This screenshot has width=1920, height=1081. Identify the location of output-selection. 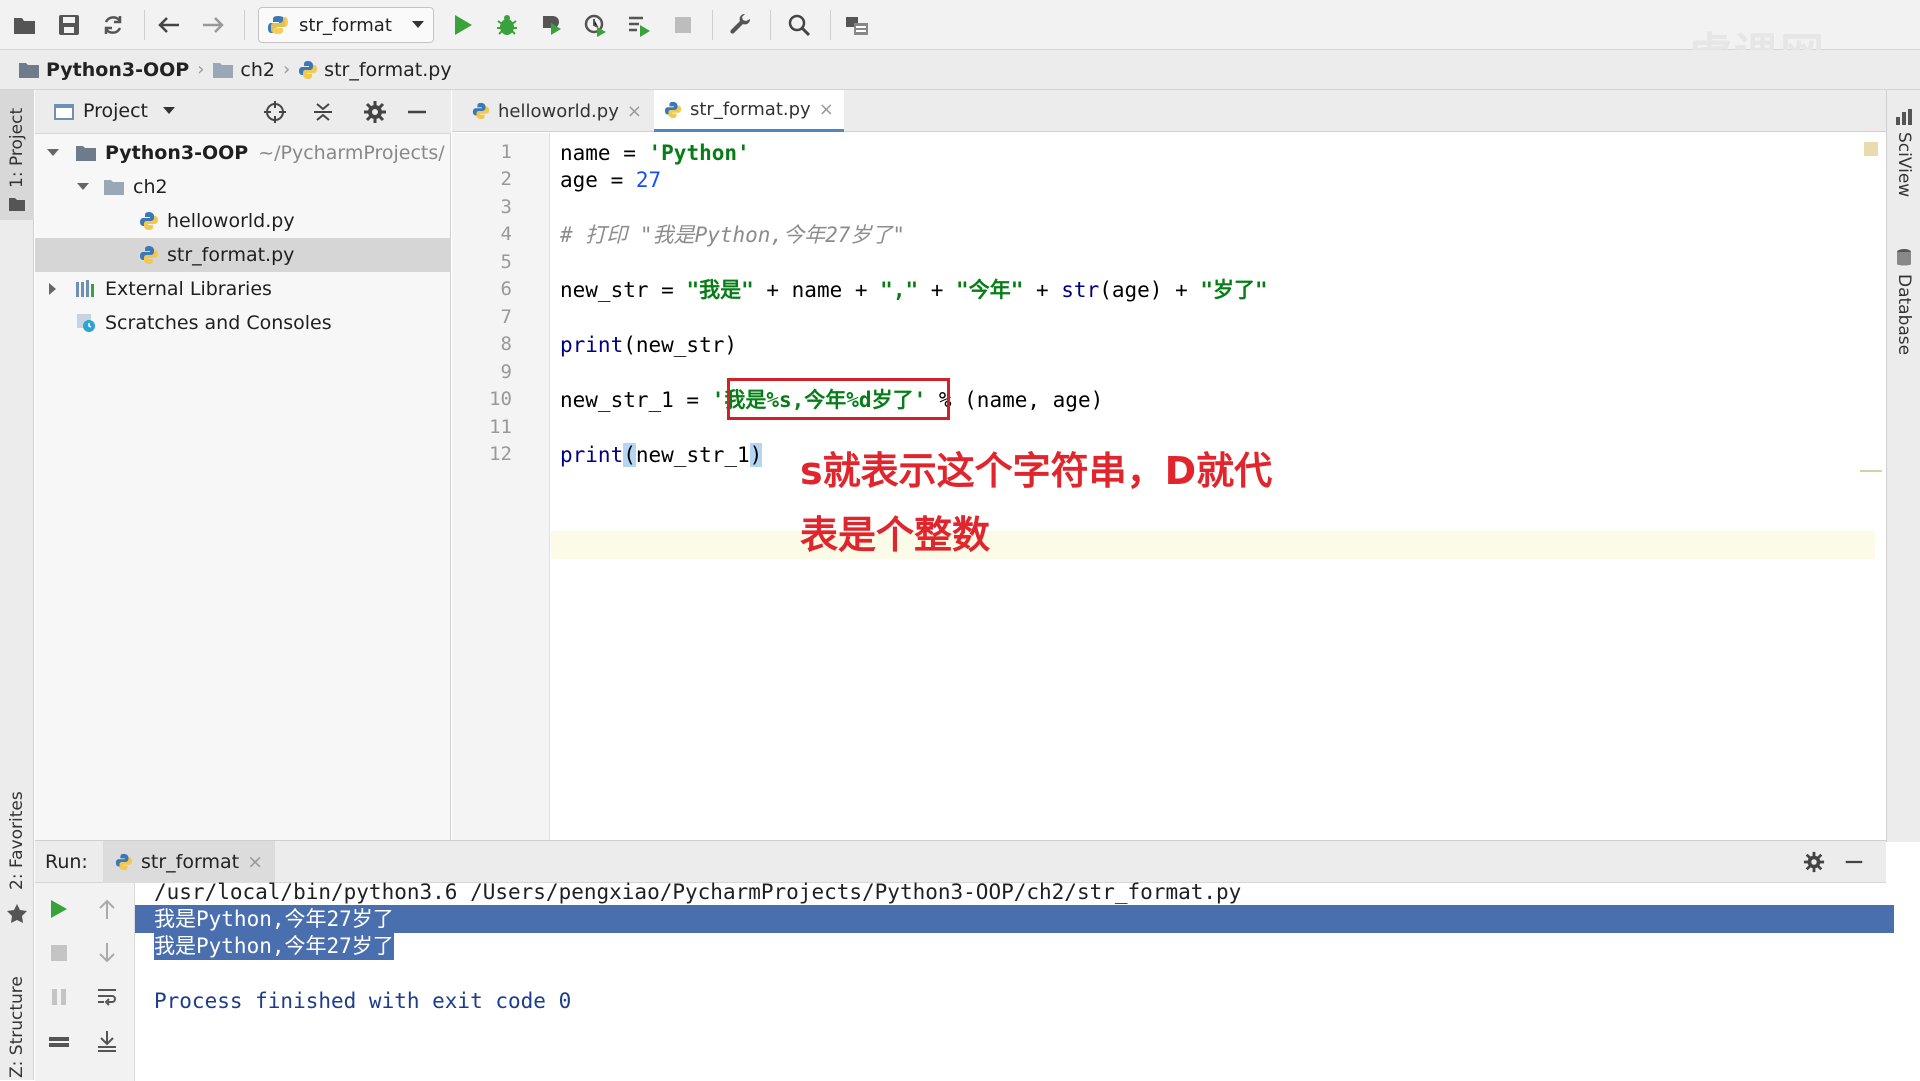
(1014, 919).